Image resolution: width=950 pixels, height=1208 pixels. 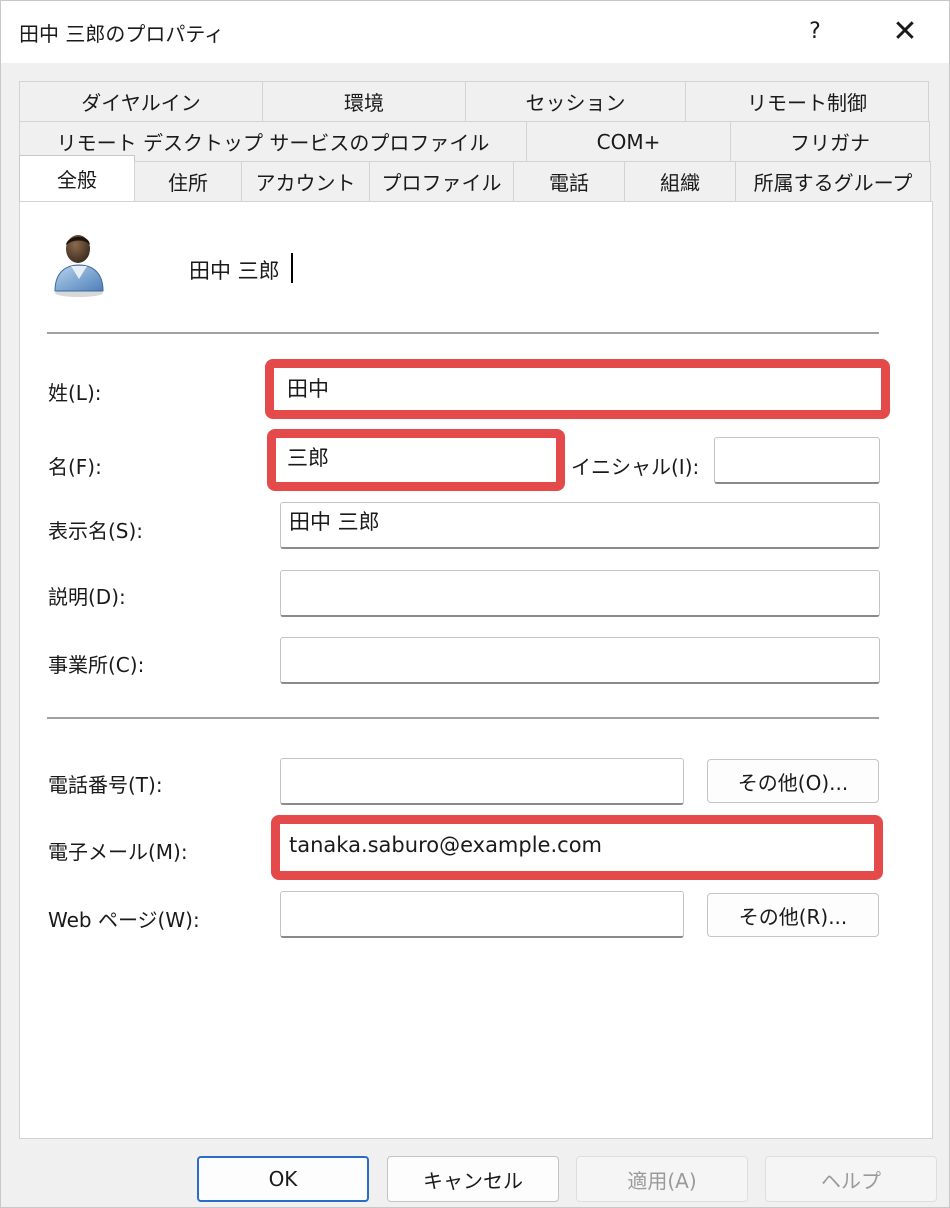 I want to click on ok-button: OK, so click(x=283, y=1179).